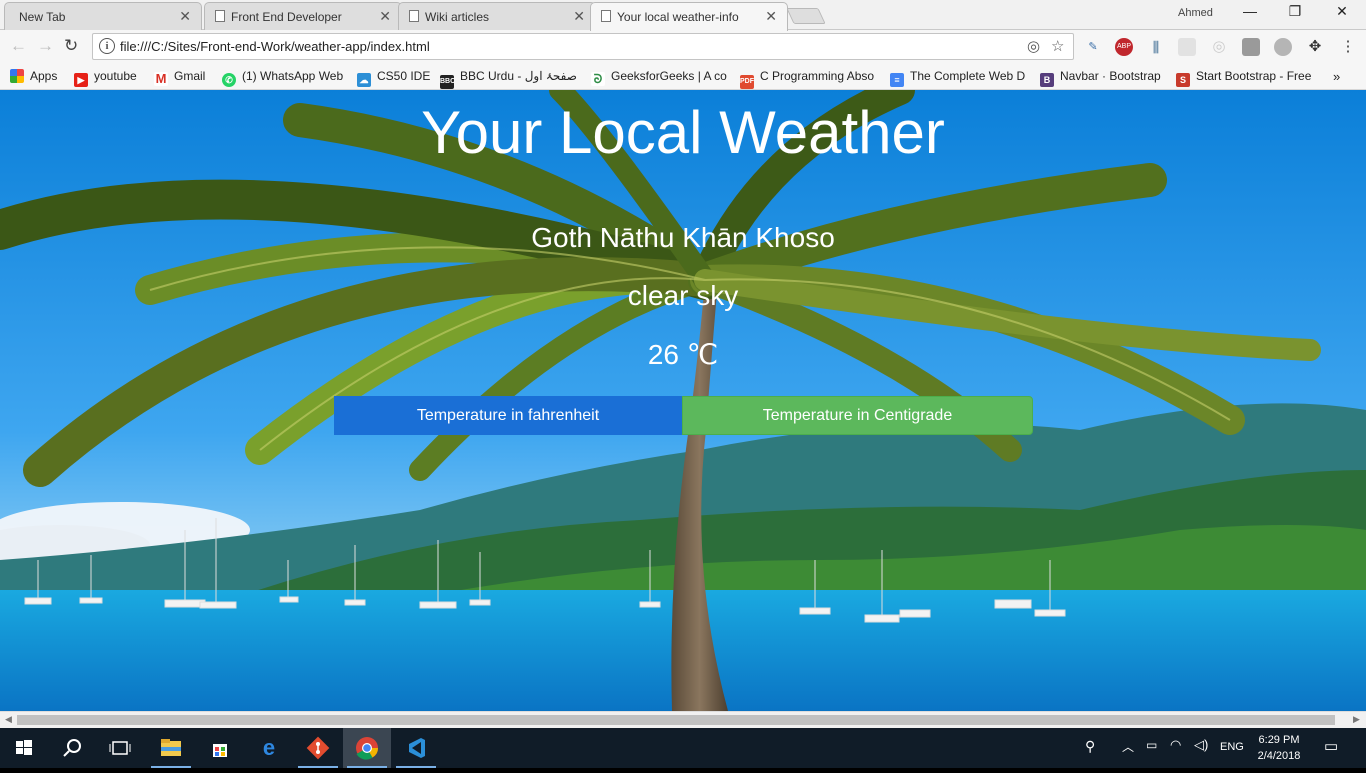  Describe the element at coordinates (1283, 47) in the screenshot. I see `extension-round-icon` at that location.